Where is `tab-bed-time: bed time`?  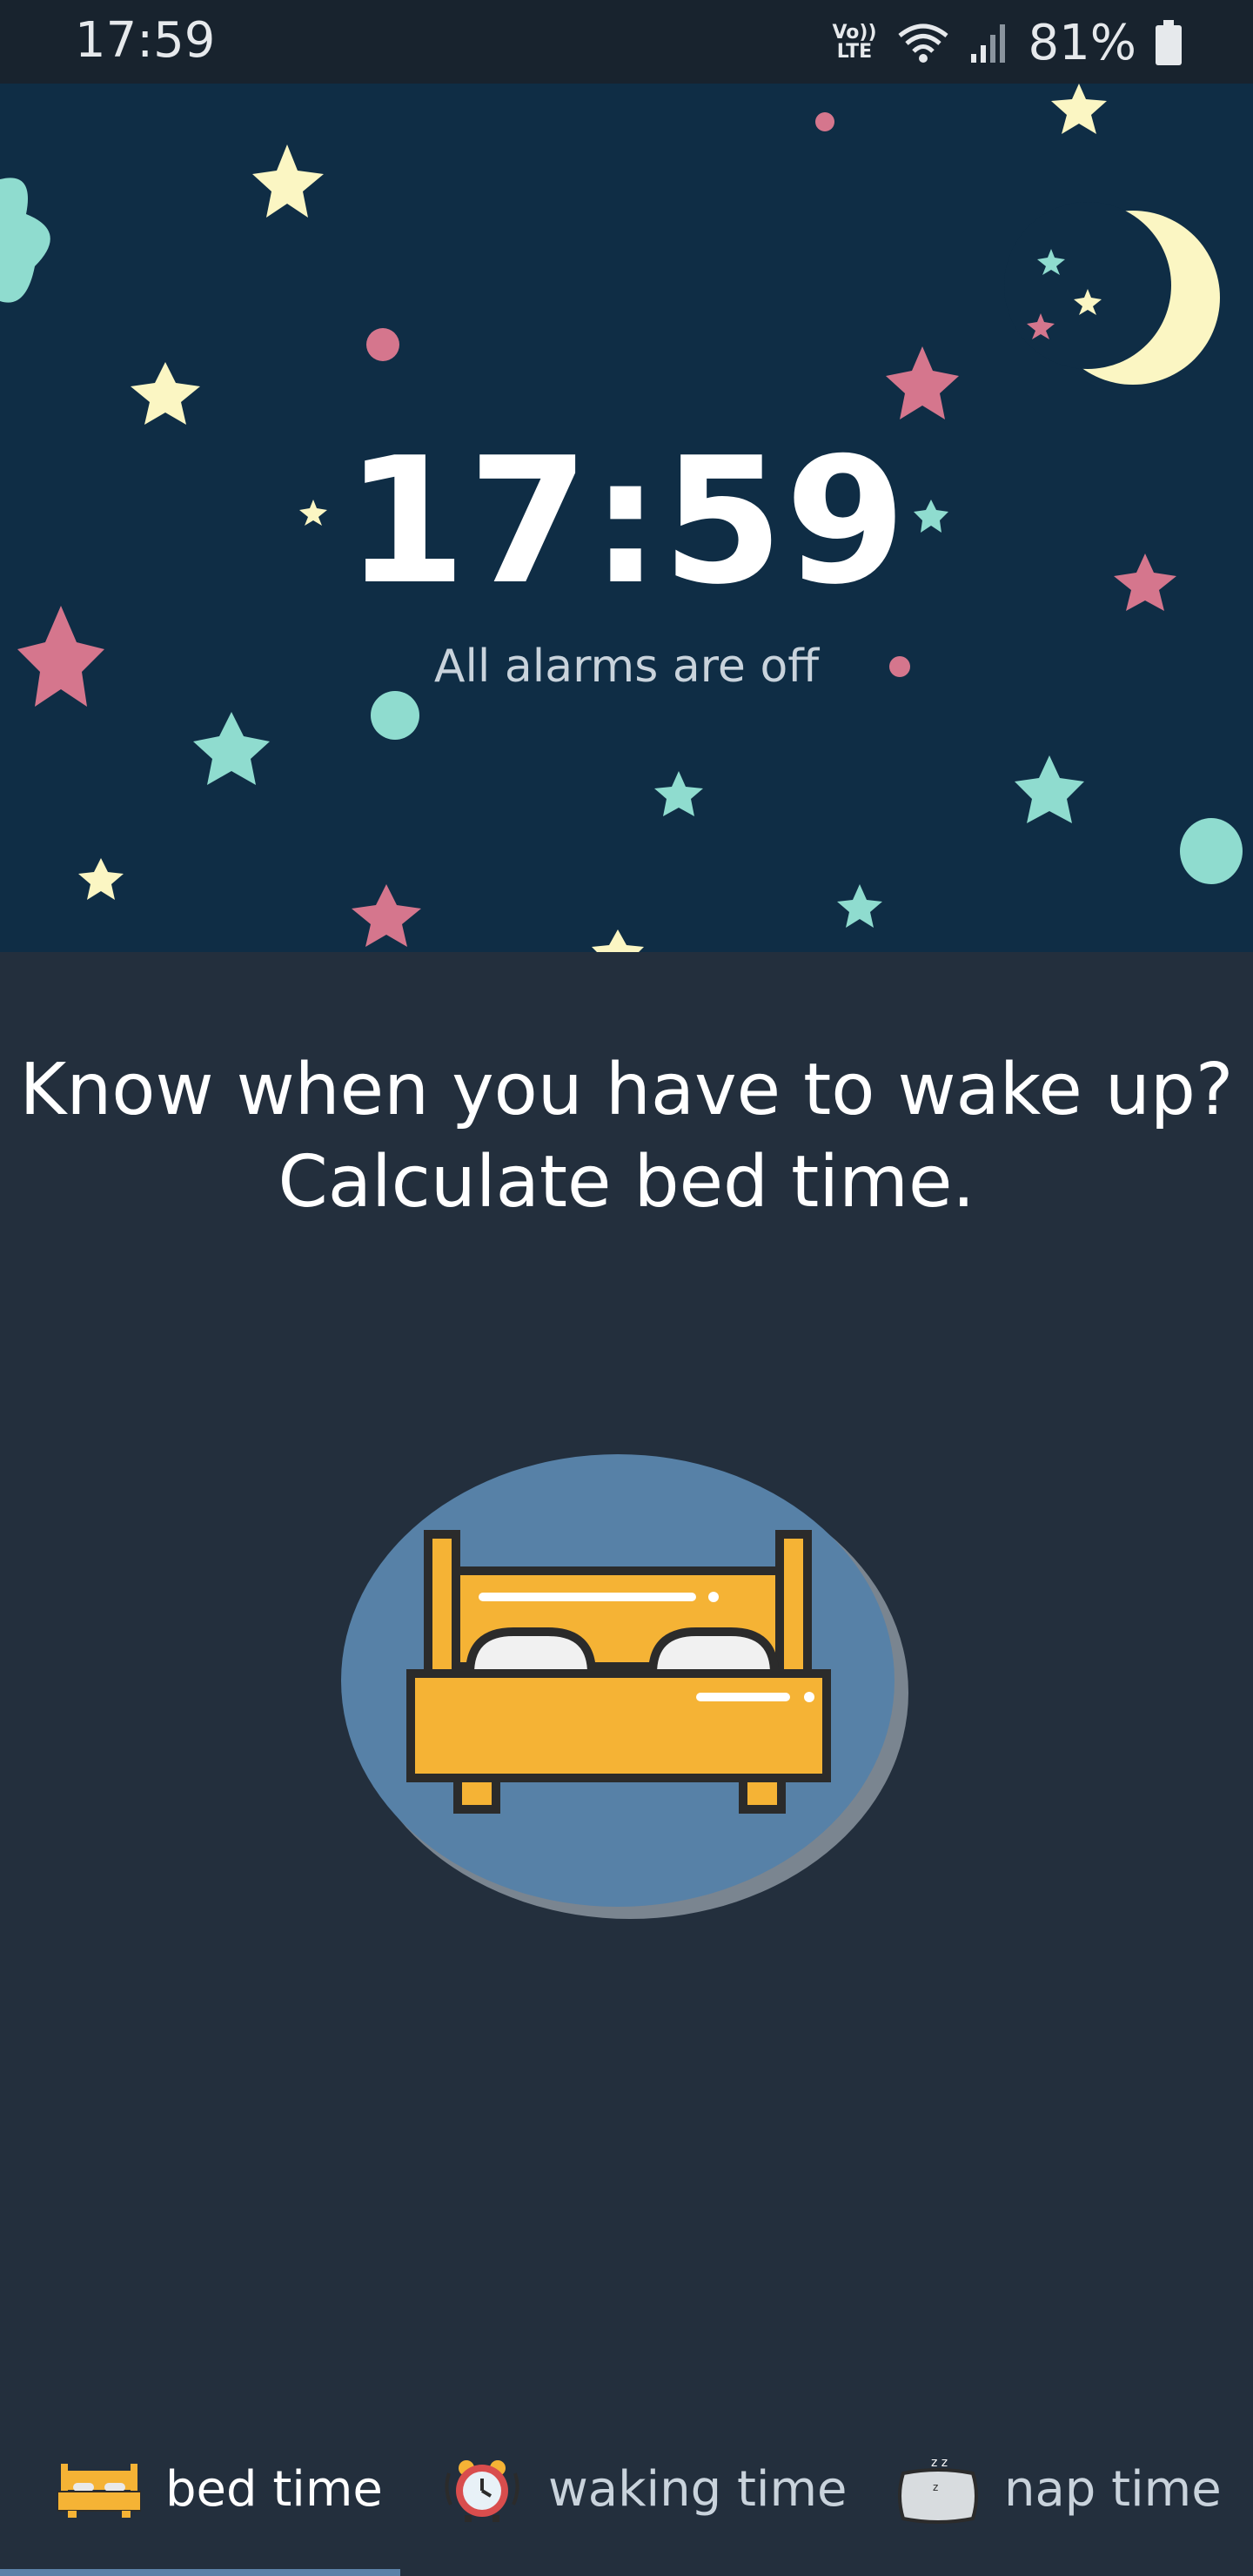
tab-bed-time: bed time is located at coordinates (220, 2489).